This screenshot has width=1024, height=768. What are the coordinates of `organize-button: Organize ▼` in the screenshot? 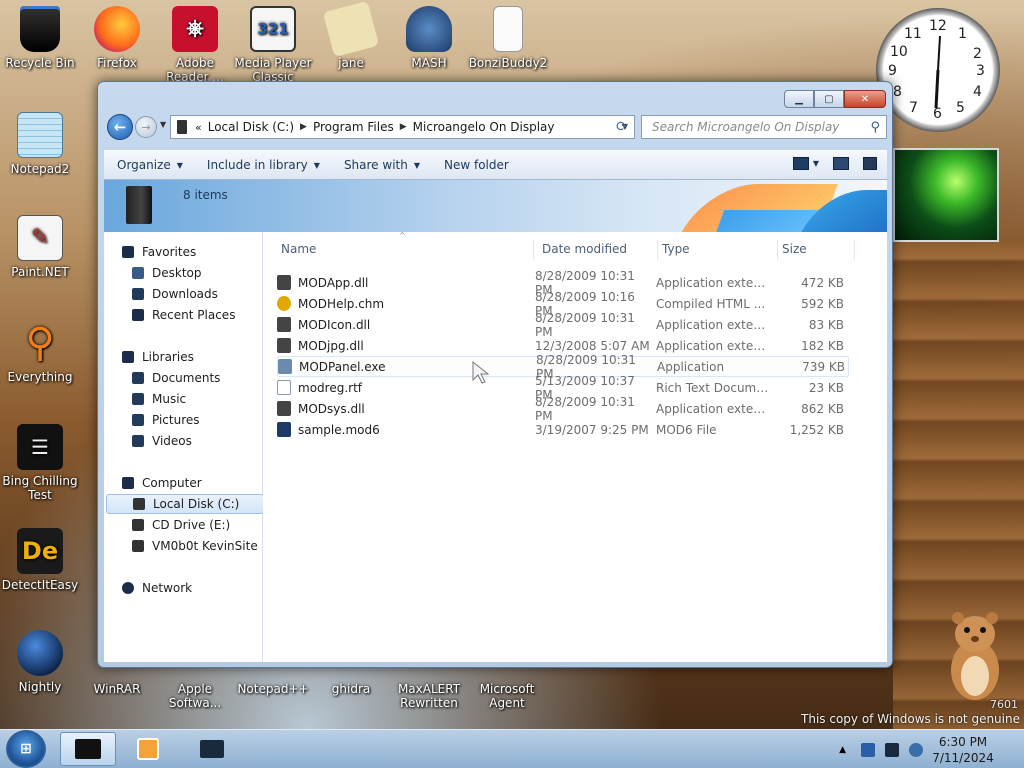 It's located at (149, 165).